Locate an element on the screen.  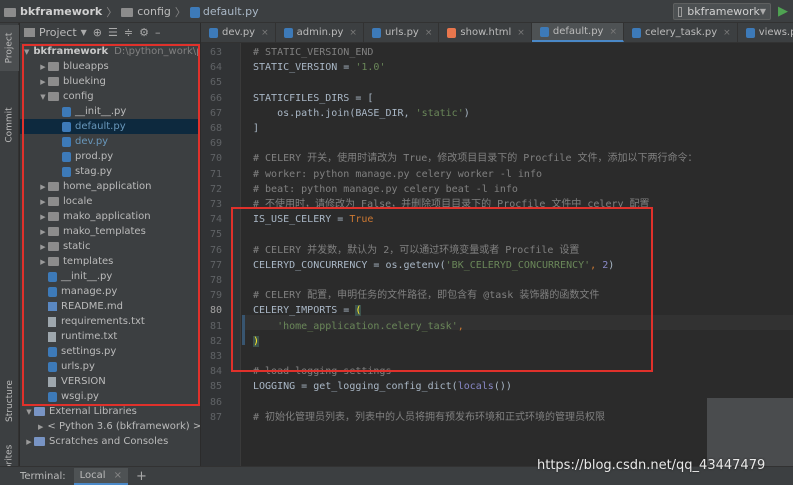
gear-icon: ⚙ is located at coordinates (144, 32).